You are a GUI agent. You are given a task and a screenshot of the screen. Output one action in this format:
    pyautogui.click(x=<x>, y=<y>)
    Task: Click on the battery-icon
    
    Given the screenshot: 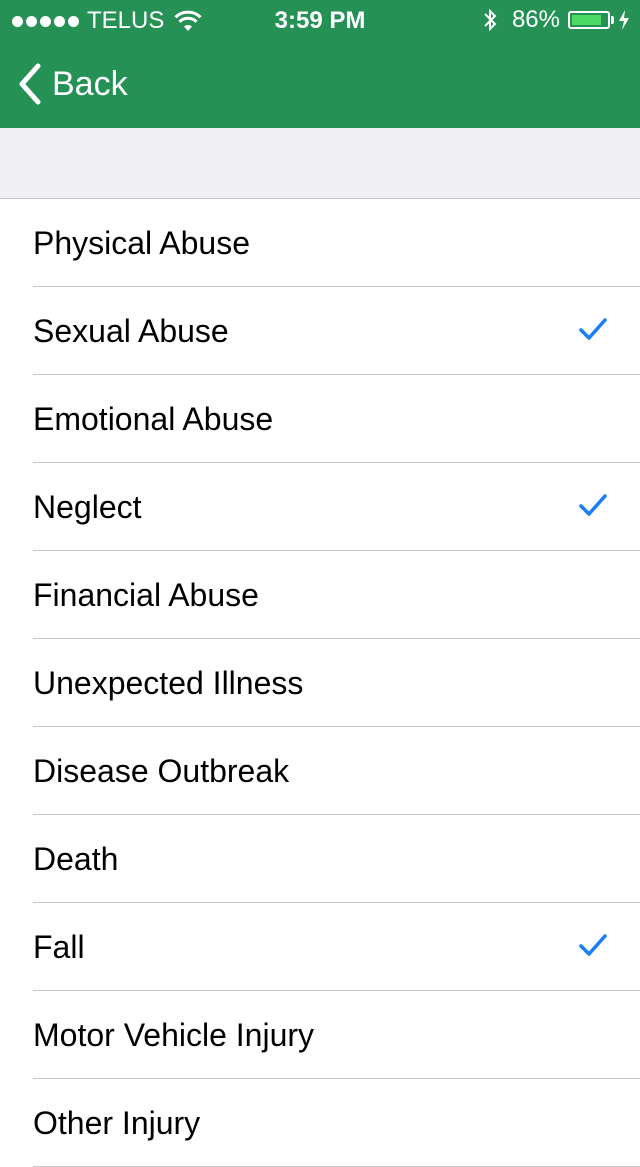 What is the action you would take?
    pyautogui.click(x=589, y=20)
    